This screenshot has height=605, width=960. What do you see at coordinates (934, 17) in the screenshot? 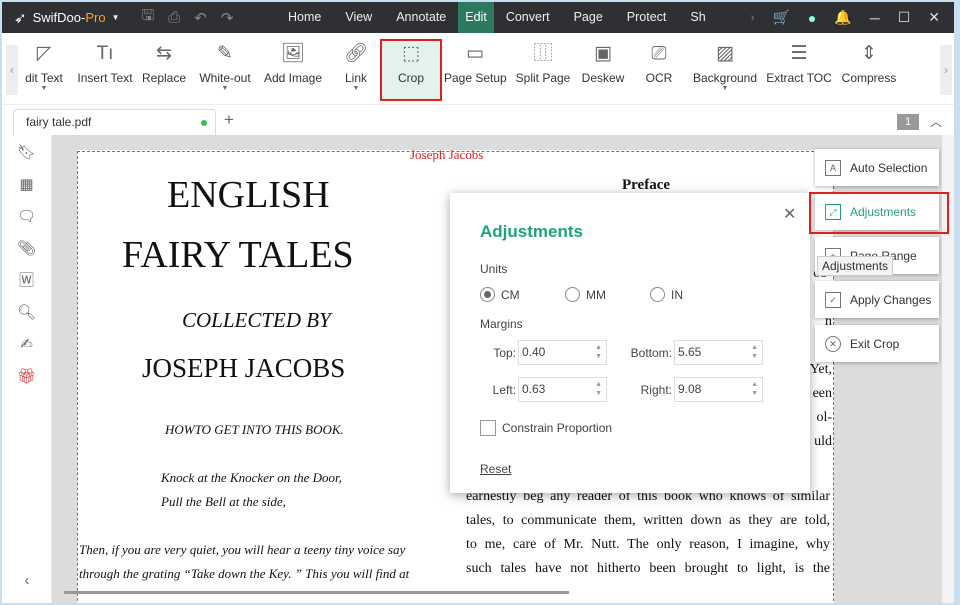
I see `close-icon: ✕` at bounding box center [934, 17].